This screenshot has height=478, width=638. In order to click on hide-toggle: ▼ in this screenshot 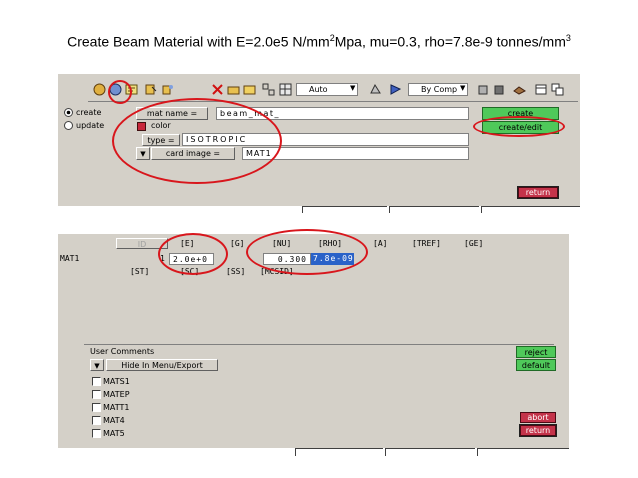, I will do `click(97, 365)`.